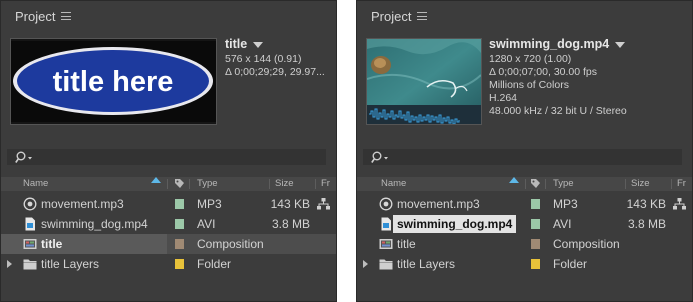 The height and width of the screenshot is (302, 693). What do you see at coordinates (290, 204) in the screenshot?
I see `item-size: 143 KB` at bounding box center [290, 204].